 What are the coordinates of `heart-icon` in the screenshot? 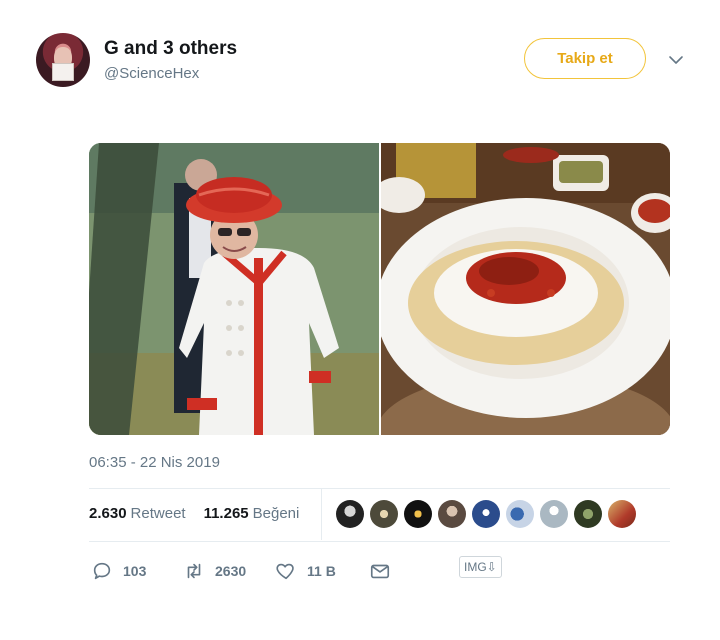 It's located at (285, 571).